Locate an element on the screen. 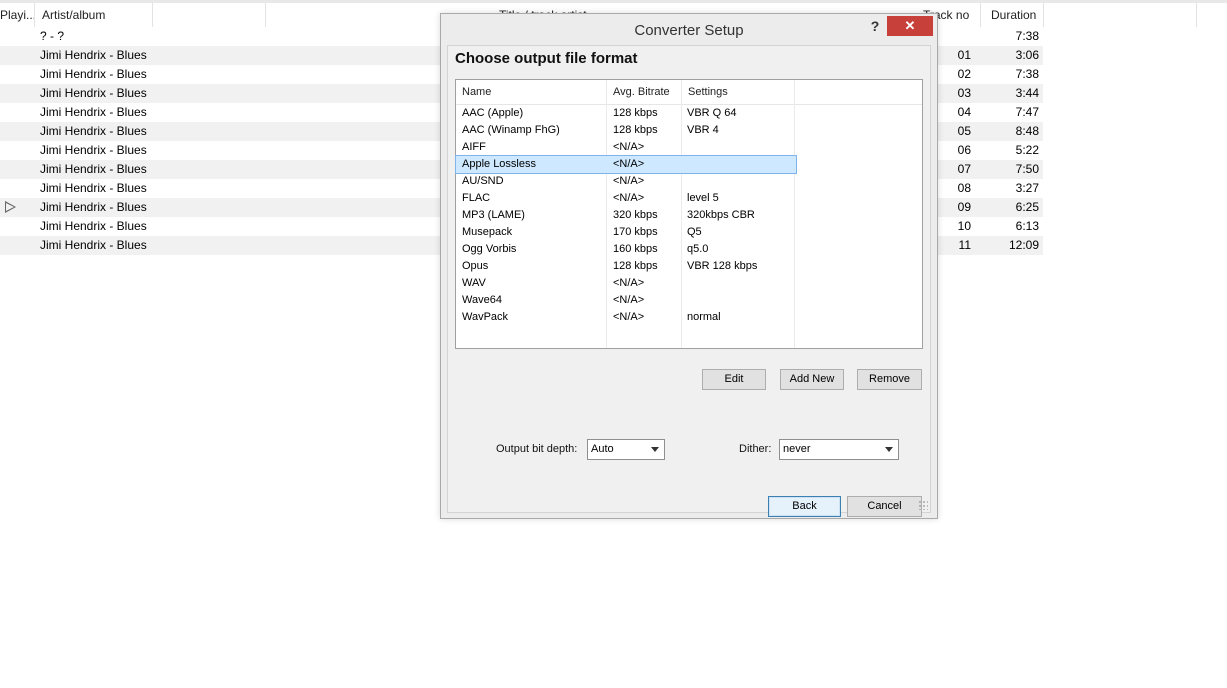 This screenshot has width=1227, height=688. format-name-cell: WAV is located at coordinates (474, 283).